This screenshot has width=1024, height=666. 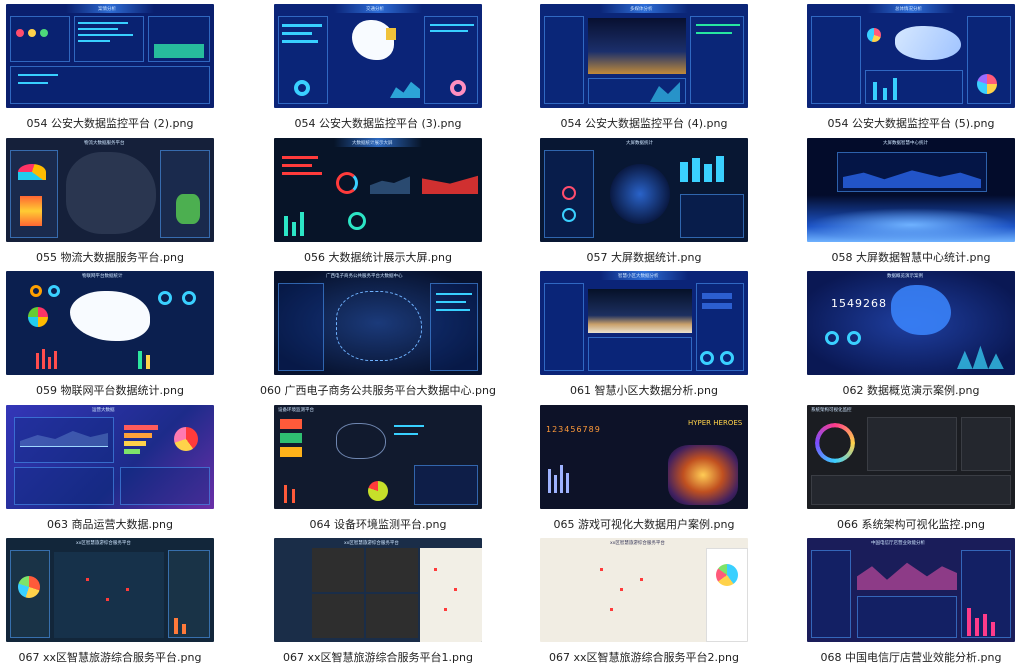 What do you see at coordinates (102, 276) in the screenshot?
I see `thumbnail-title: 物联网平台数据统计` at bounding box center [102, 276].